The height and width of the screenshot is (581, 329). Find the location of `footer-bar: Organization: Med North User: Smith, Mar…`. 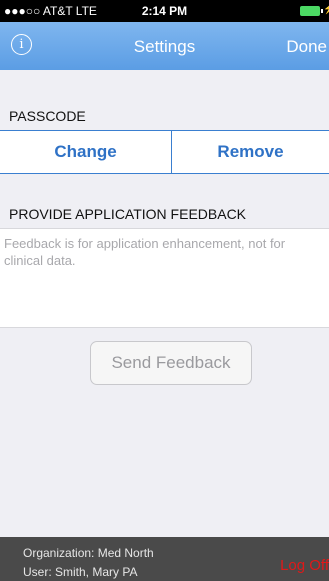

footer-bar: Organization: Med North User: Smith, Mar… is located at coordinates (164, 559).